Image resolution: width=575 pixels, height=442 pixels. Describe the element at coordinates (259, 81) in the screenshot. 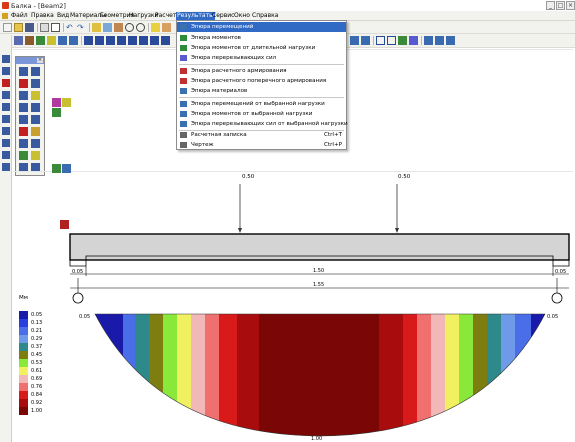

I see `menu-item-label: Эпюра расчетного поперечного армирования` at that location.